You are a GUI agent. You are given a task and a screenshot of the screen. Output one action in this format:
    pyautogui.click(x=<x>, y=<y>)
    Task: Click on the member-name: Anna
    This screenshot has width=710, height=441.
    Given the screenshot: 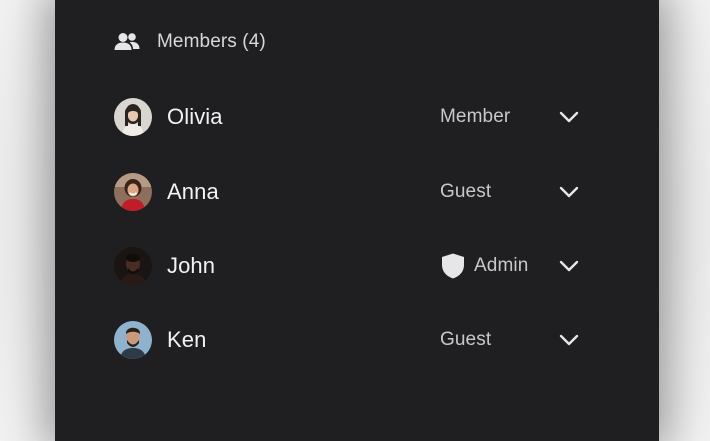 What is the action you would take?
    pyautogui.click(x=193, y=191)
    